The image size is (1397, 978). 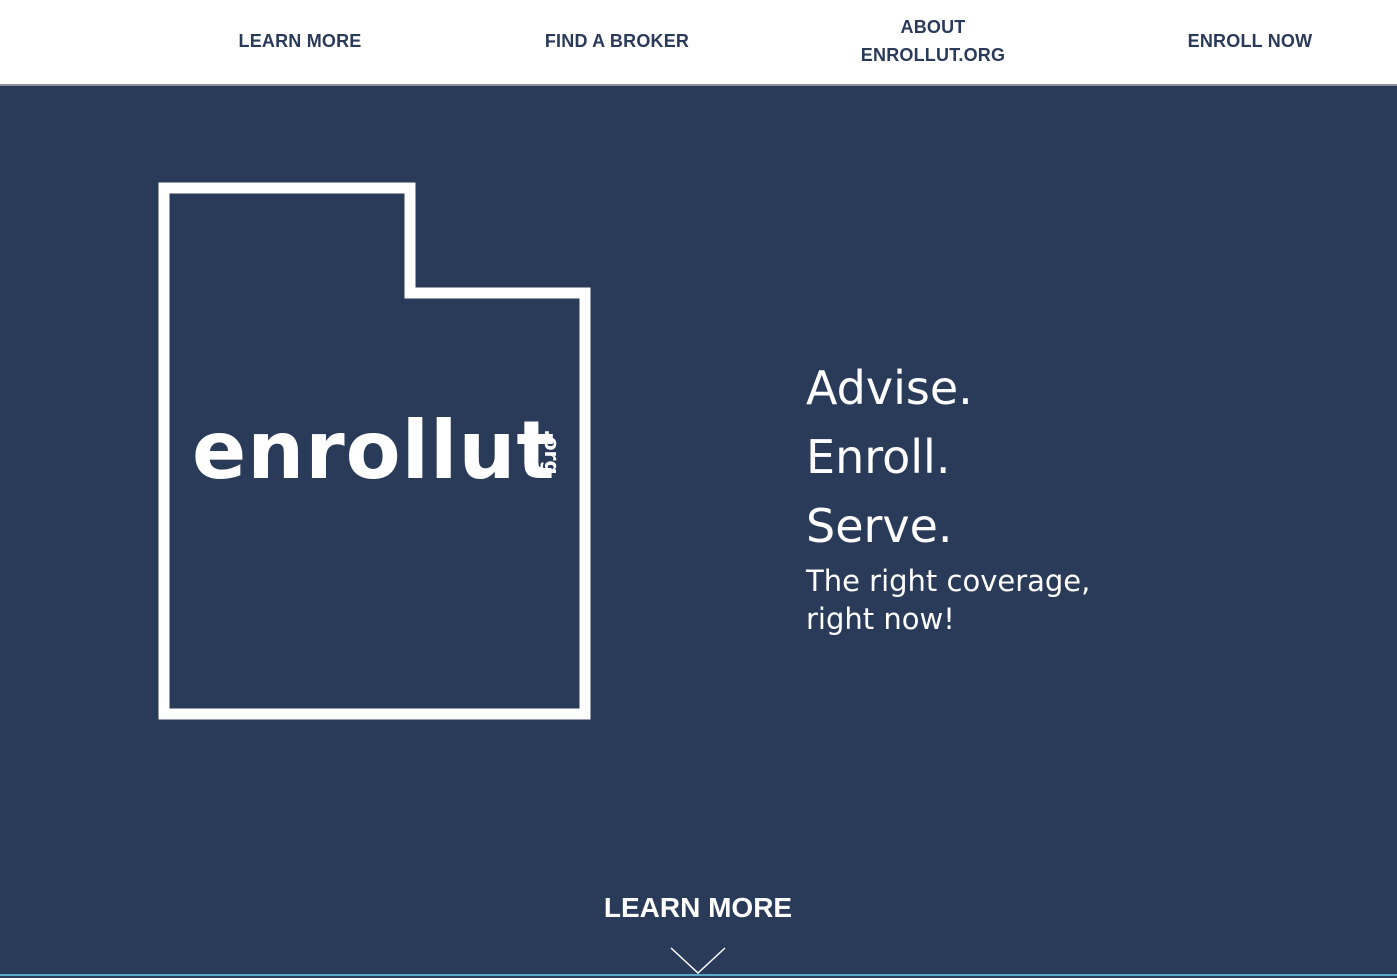 What do you see at coordinates (552, 452) in the screenshot?
I see `logo-tld: .org` at bounding box center [552, 452].